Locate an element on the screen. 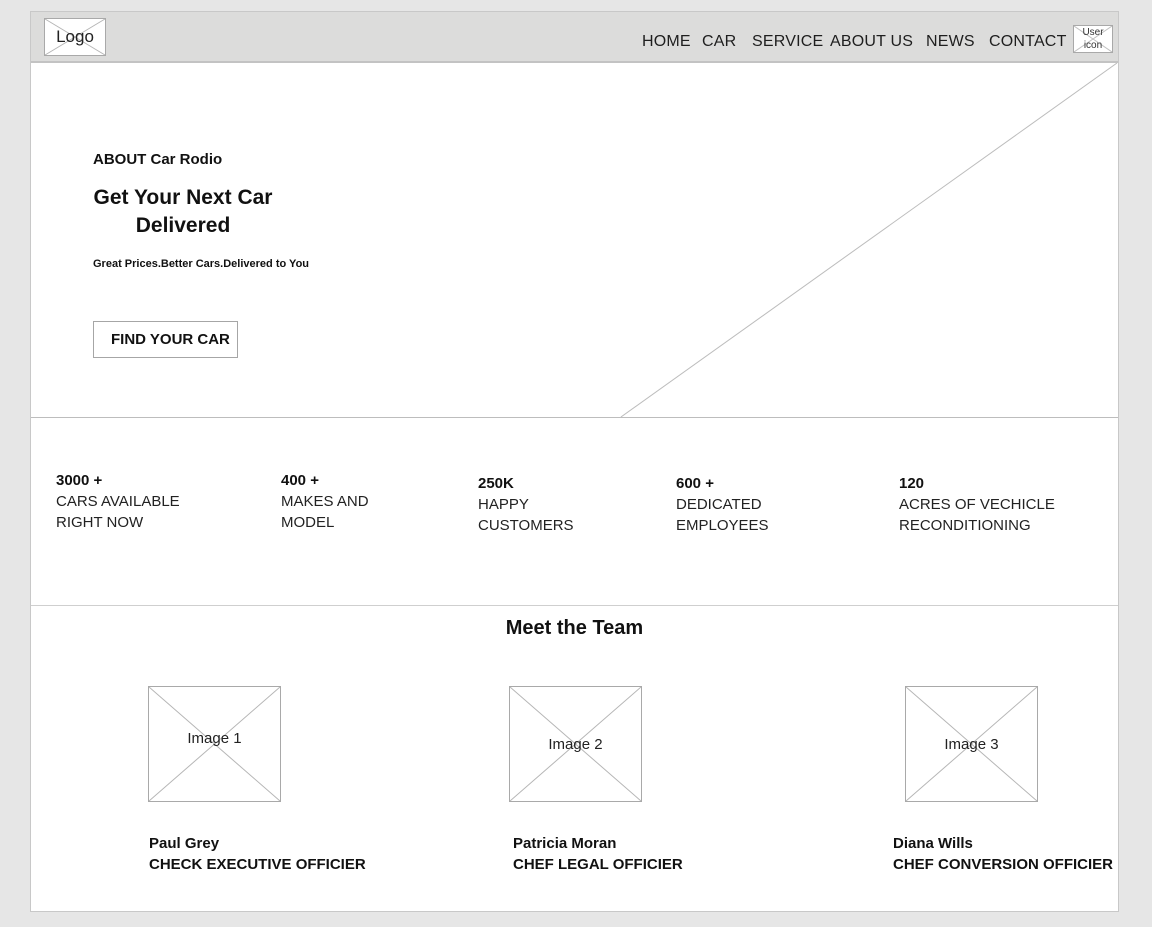 The height and width of the screenshot is (927, 1152). team-title: Meet the Team is located at coordinates (574, 628).